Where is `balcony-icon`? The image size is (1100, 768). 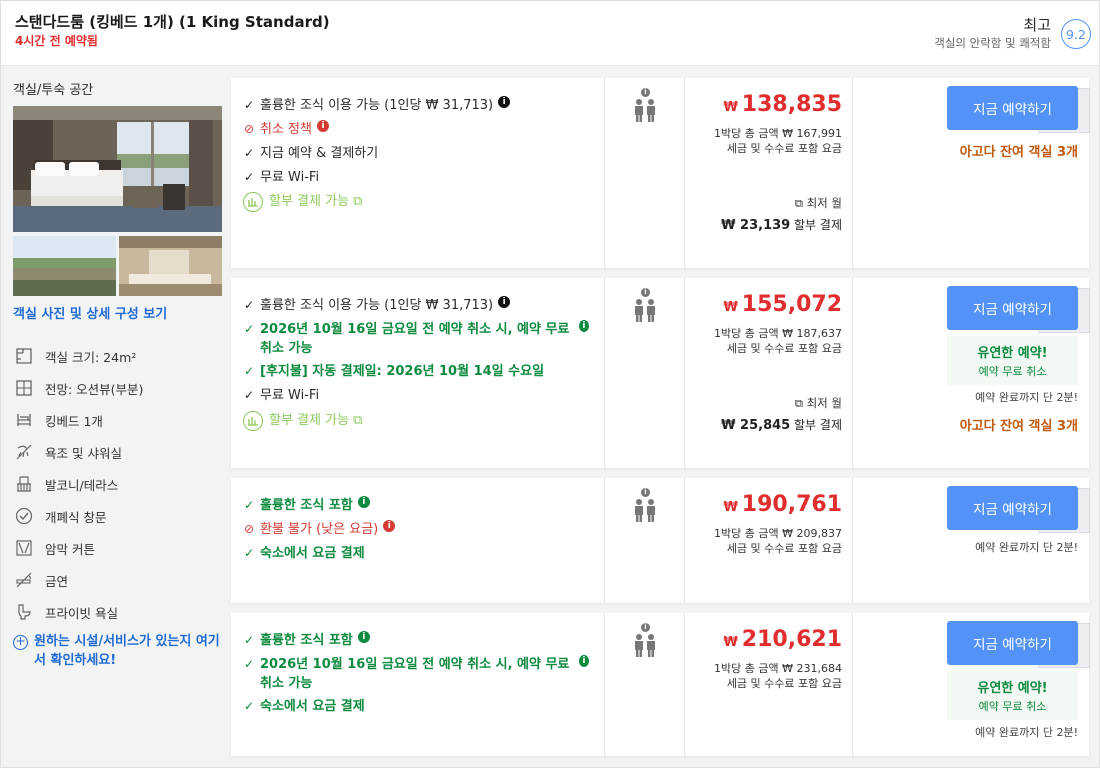 balcony-icon is located at coordinates (24, 484).